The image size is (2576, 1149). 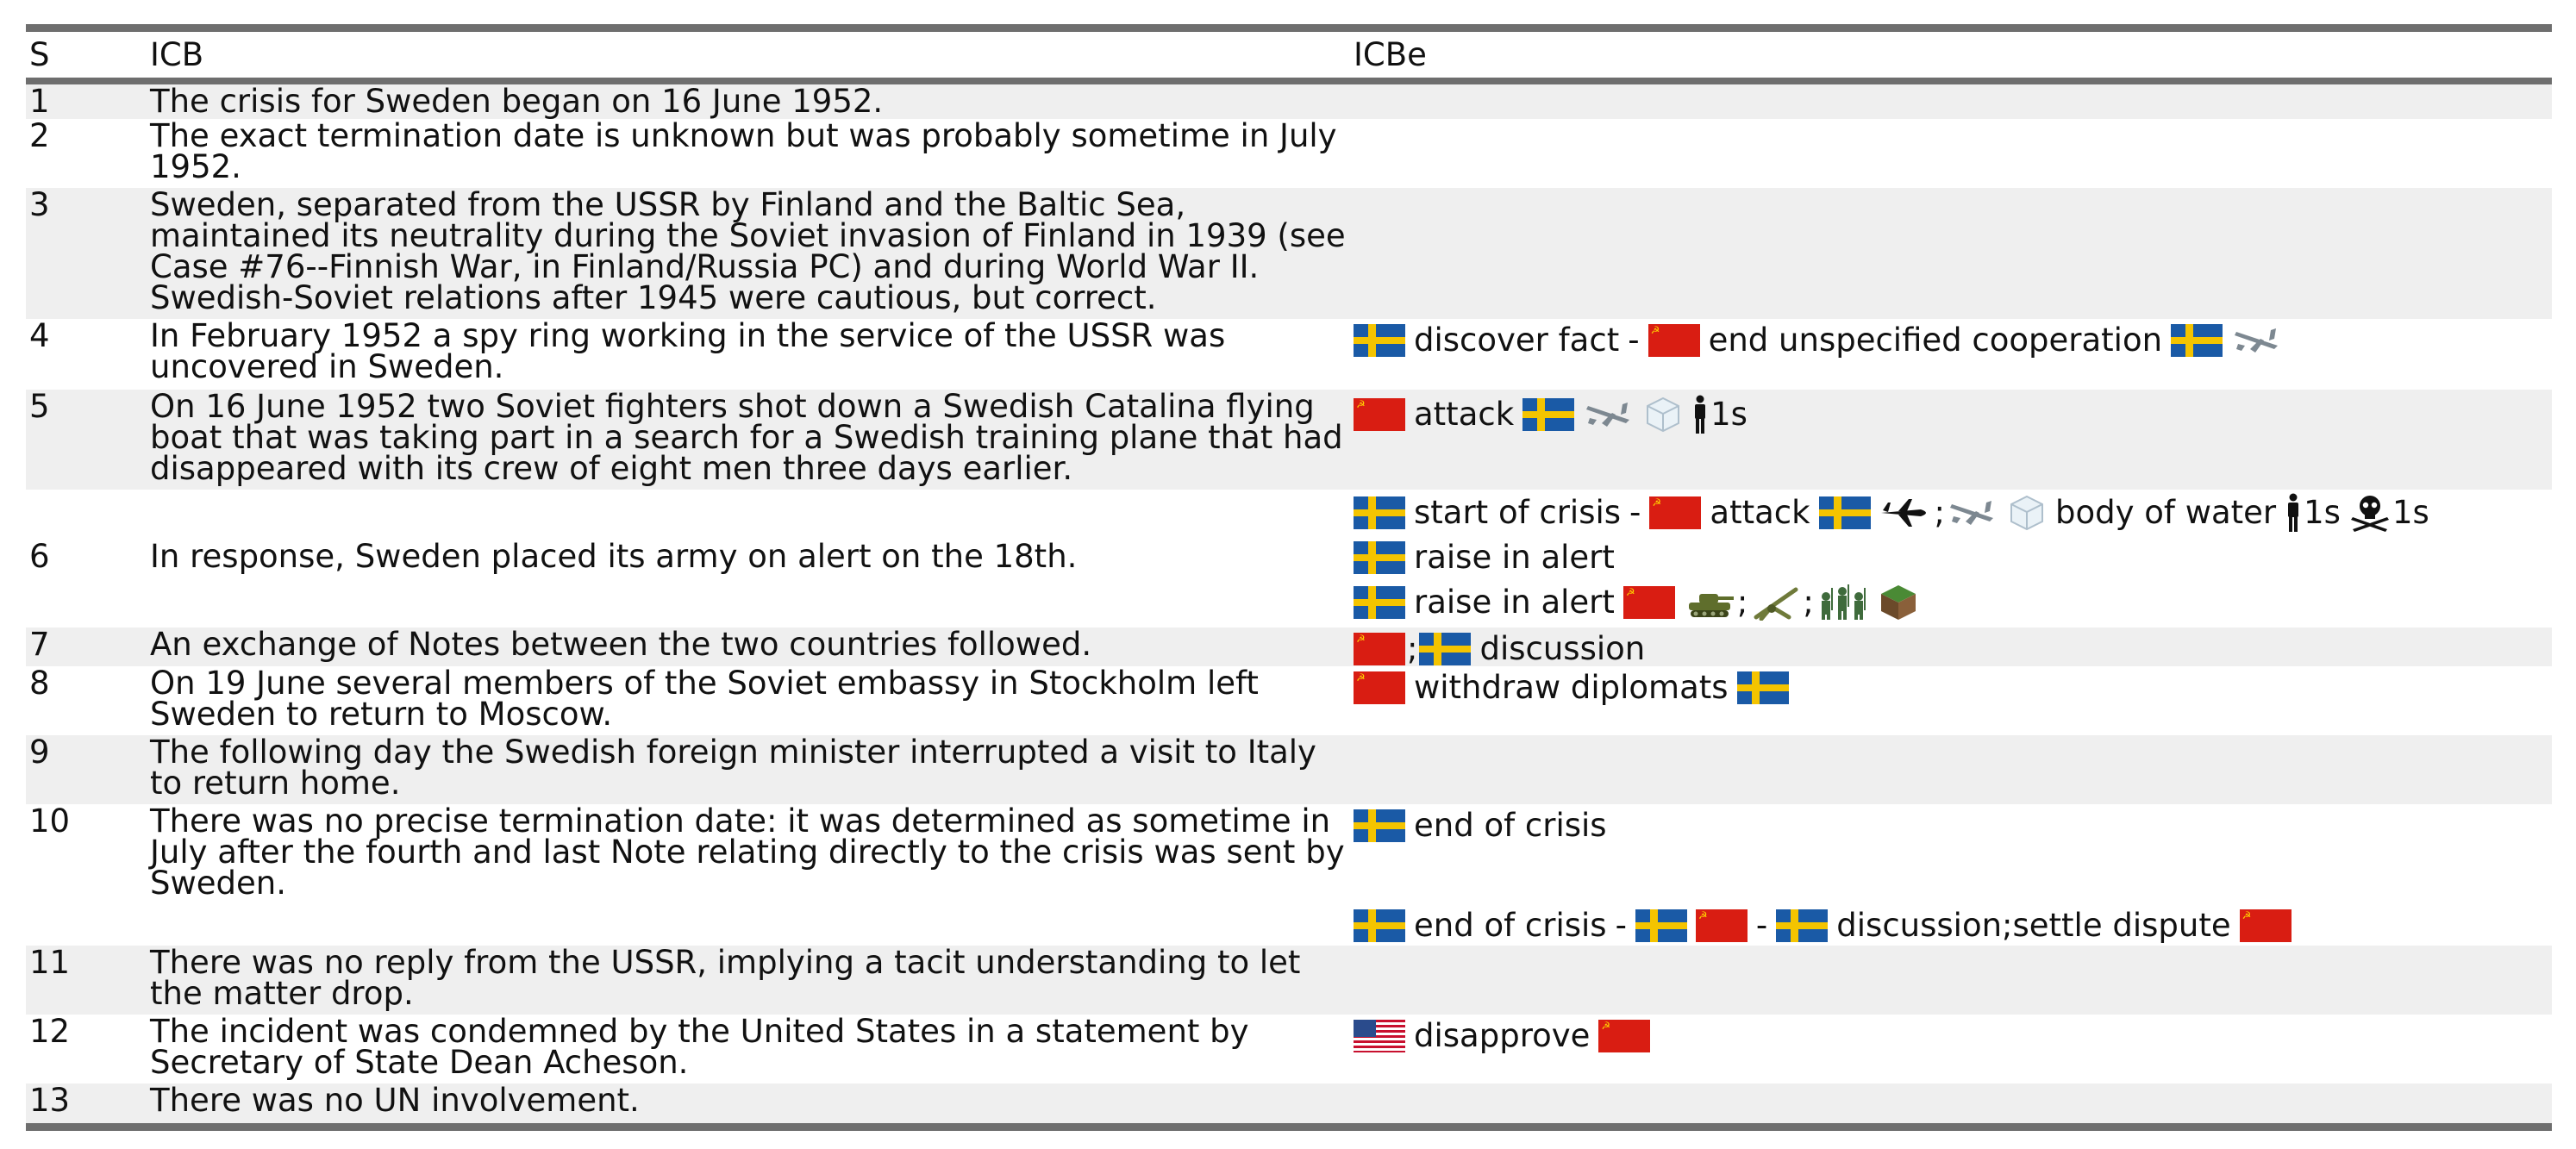 What do you see at coordinates (50, 821) in the screenshot?
I see `row-number: 10` at bounding box center [50, 821].